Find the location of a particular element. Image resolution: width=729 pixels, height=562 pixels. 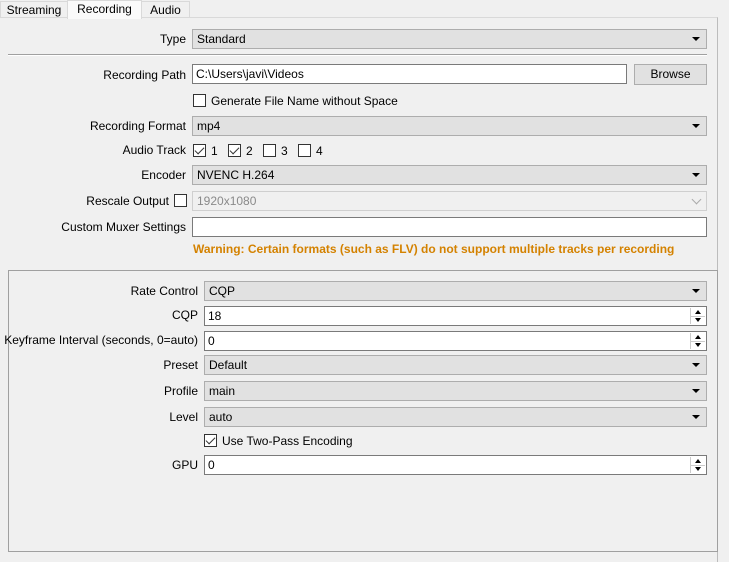

tab-bar: Streaming Recording Audio is located at coordinates (364, 9).